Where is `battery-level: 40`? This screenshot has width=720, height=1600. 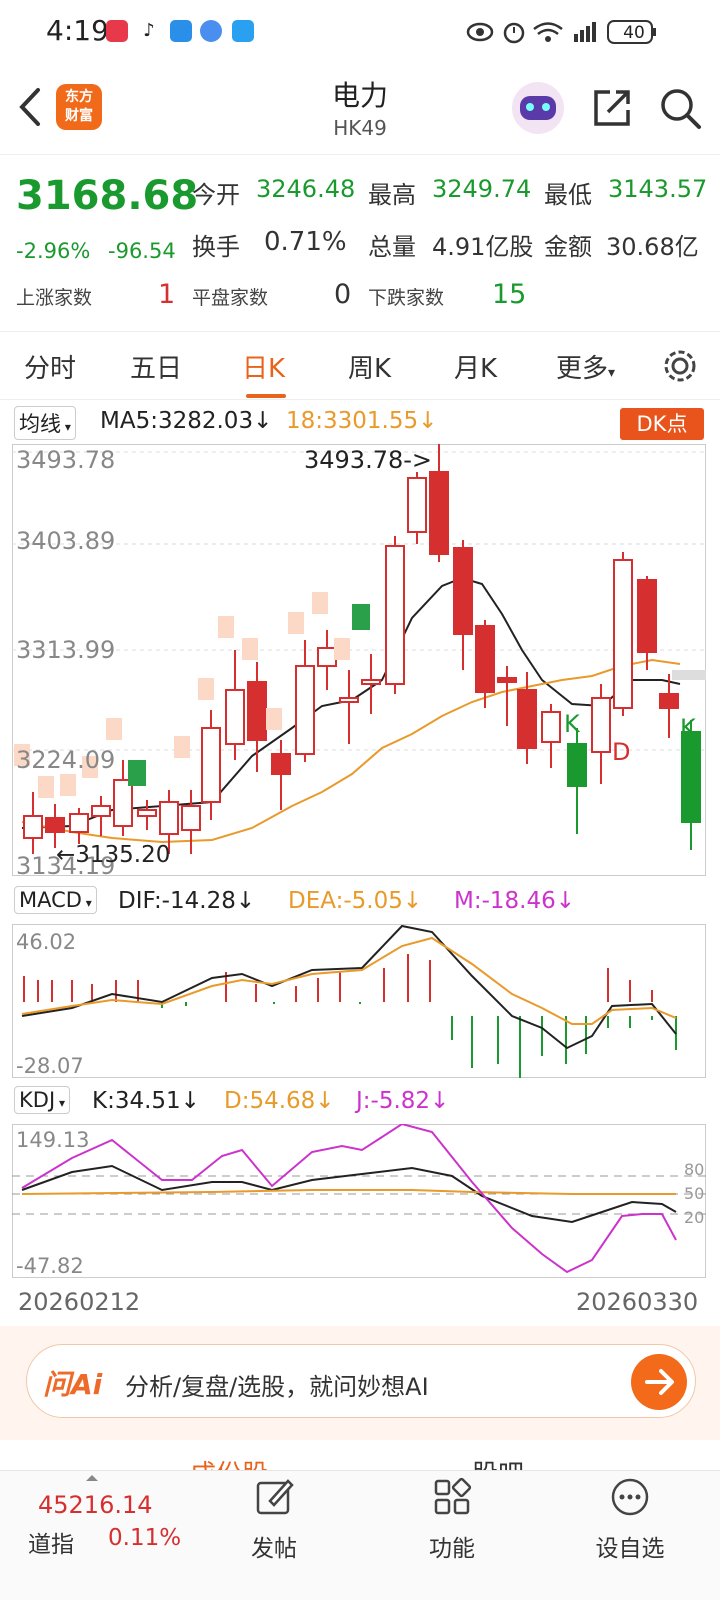 battery-level: 40 is located at coordinates (634, 33).